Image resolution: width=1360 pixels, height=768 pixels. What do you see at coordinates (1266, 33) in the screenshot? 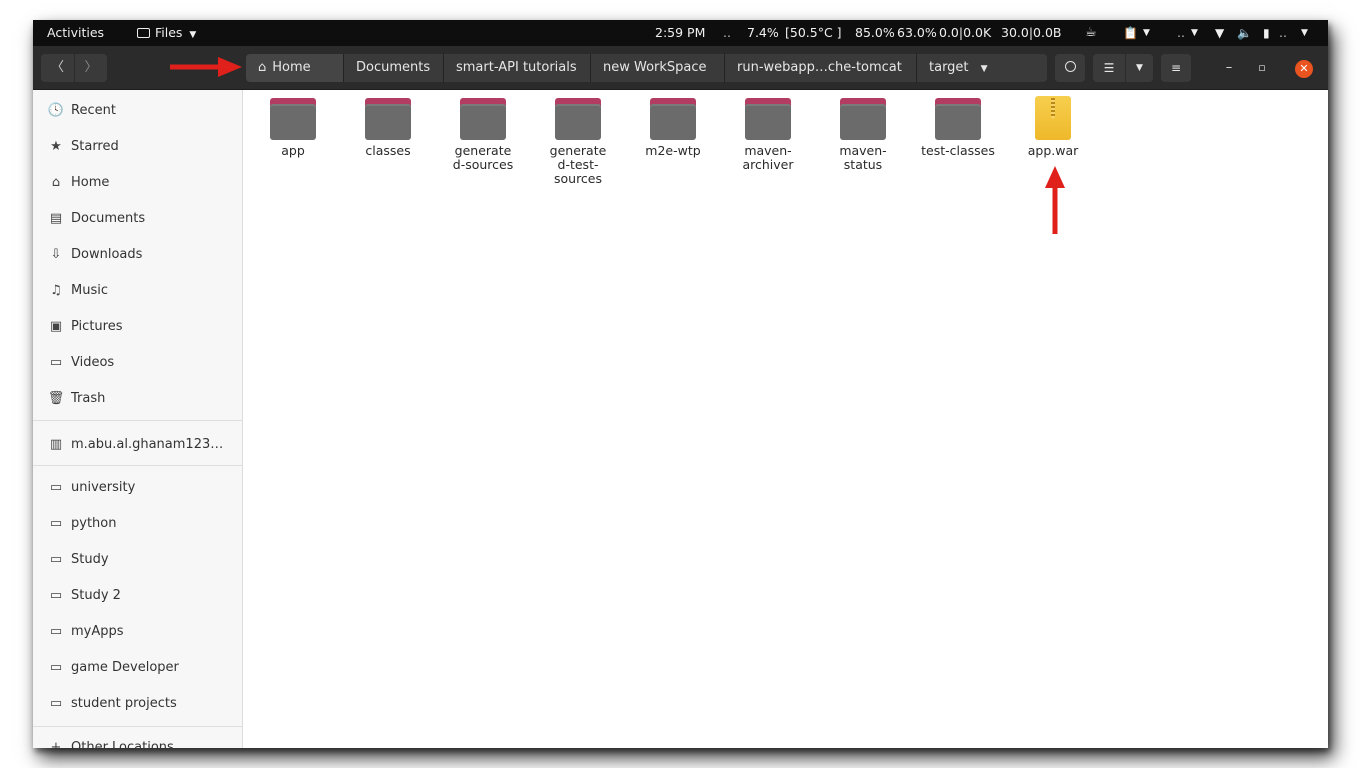
I see `battery-icon: ▮` at bounding box center [1266, 33].